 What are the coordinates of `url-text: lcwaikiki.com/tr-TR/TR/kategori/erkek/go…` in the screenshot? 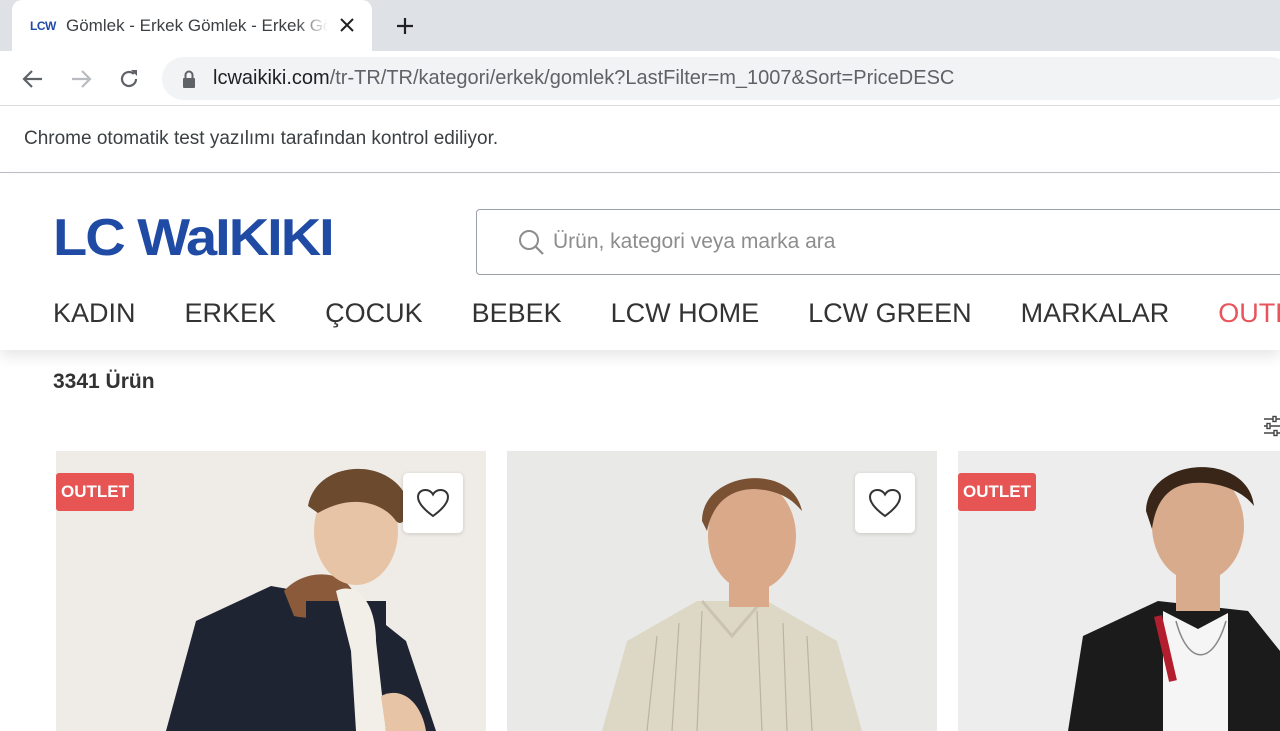 It's located at (583, 78).